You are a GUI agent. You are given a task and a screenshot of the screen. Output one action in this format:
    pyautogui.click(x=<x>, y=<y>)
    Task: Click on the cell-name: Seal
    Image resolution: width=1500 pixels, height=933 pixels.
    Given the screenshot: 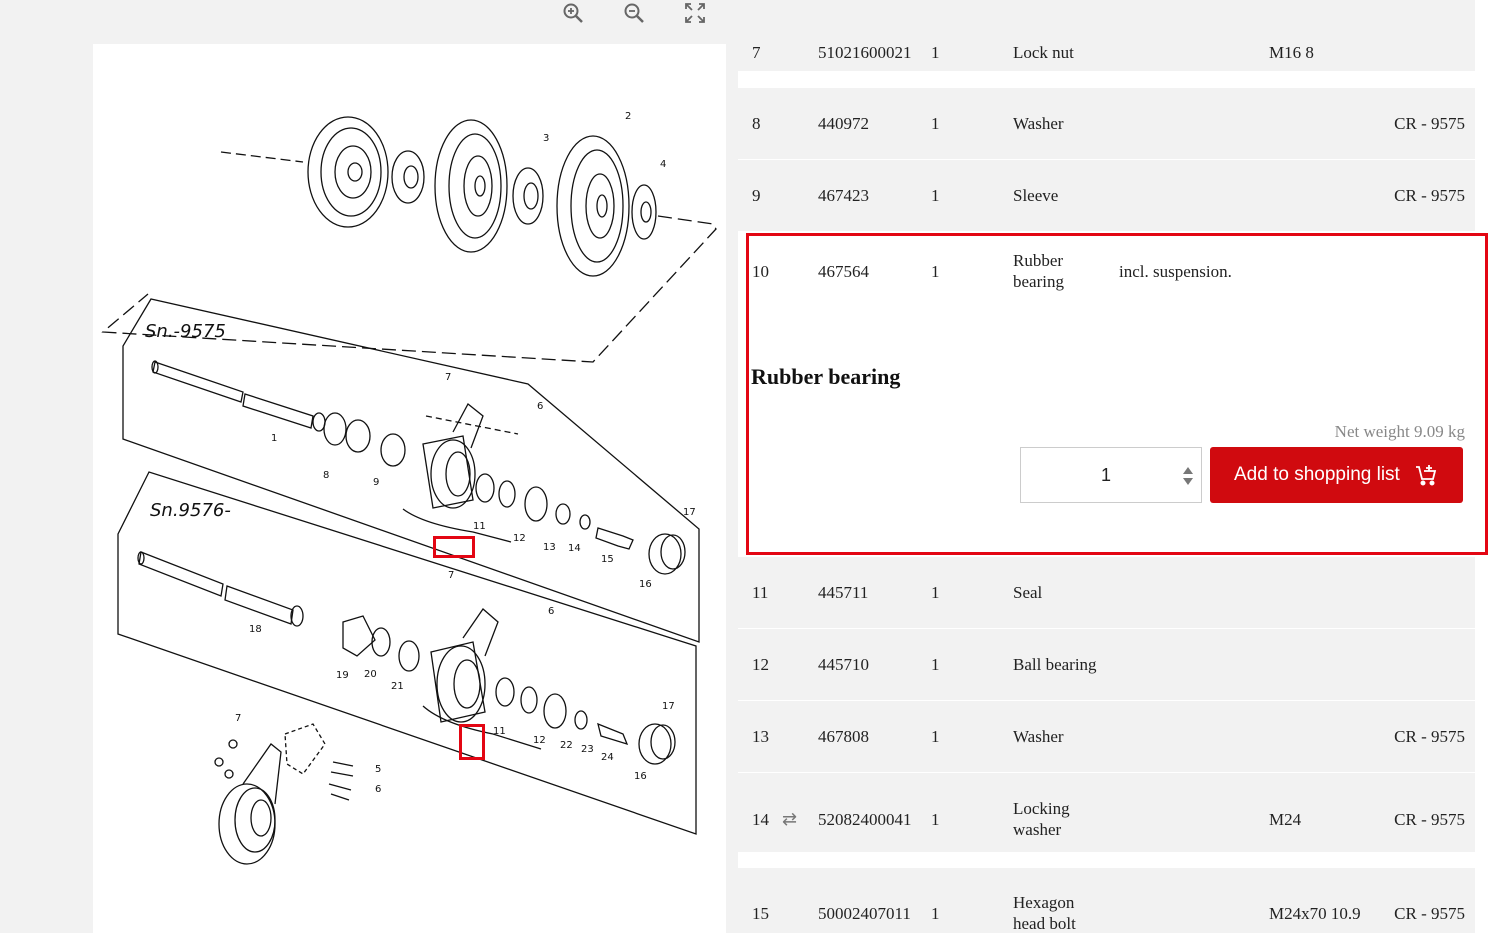 What is the action you would take?
    pyautogui.click(x=1028, y=592)
    